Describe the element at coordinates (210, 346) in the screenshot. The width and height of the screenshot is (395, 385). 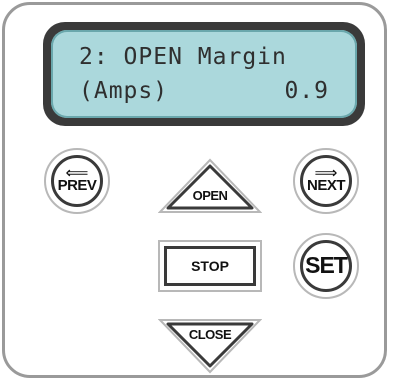
I see `close-button: CLOSE` at that location.